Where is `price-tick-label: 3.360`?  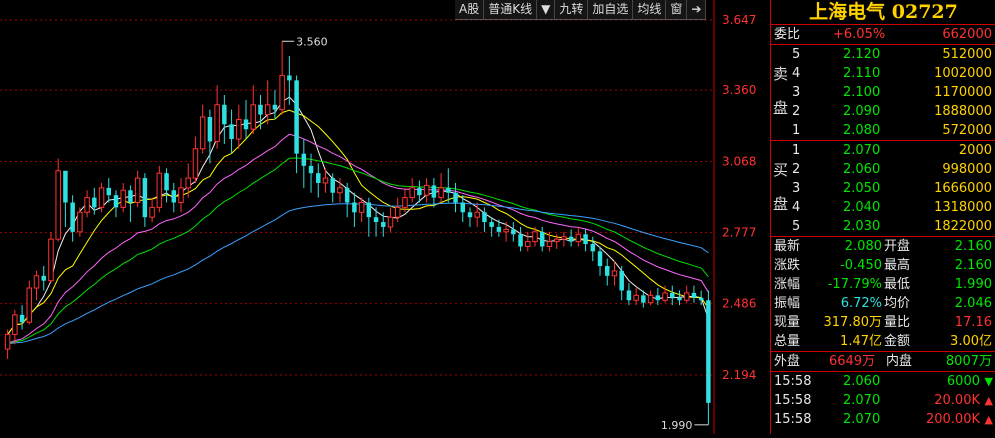
price-tick-label: 3.360 is located at coordinates (739, 90).